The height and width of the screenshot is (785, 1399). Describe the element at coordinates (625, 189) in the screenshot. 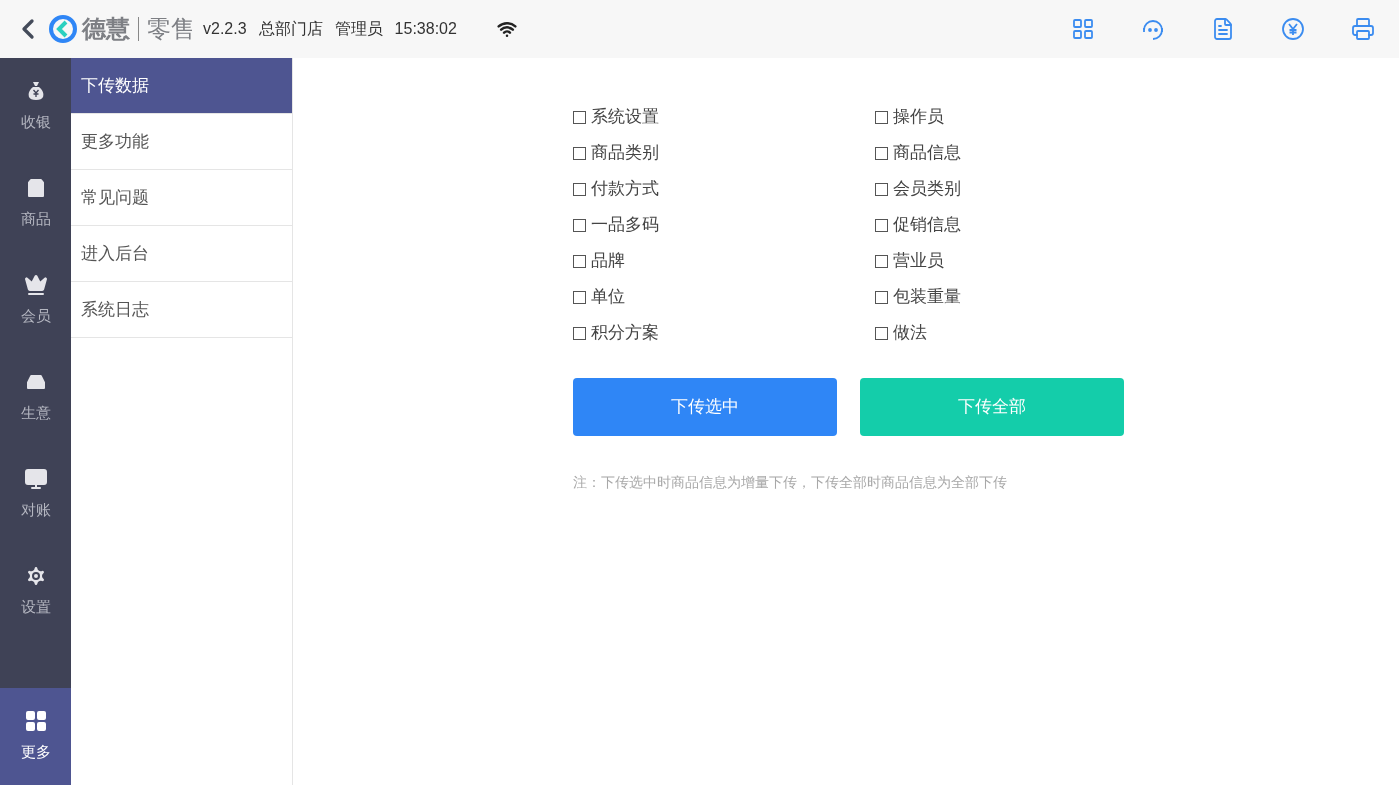

I see `option-label: 付款方式` at that location.